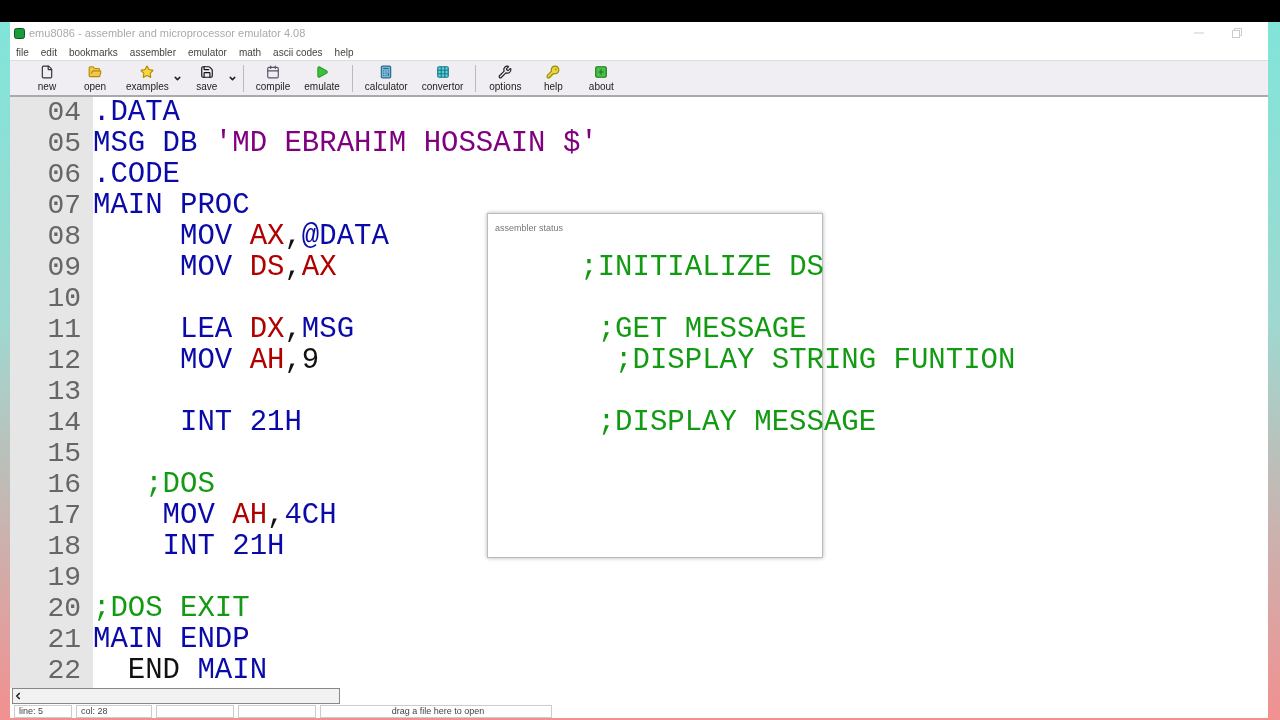  I want to click on window-title: emu8086 - assembler and microprocessor emulator 4.08, so click(167, 33).